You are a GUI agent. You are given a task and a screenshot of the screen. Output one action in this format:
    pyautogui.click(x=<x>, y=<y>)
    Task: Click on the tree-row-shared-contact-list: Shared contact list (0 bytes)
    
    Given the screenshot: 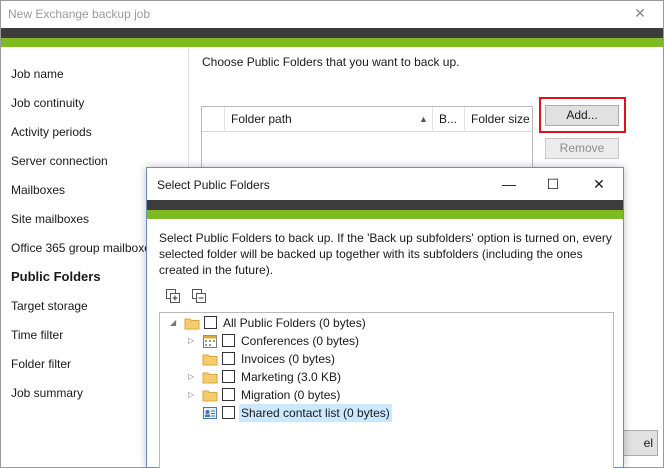 What is the action you would take?
    pyautogui.click(x=386, y=413)
    